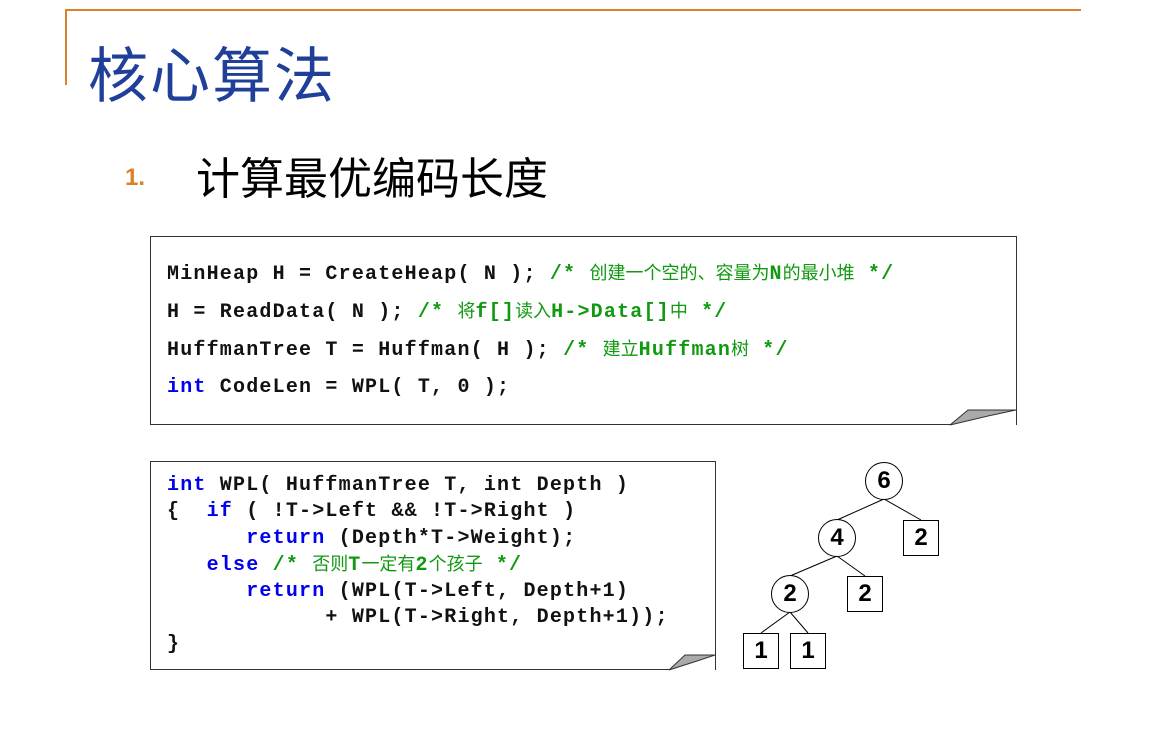  I want to click on tree-node-circle: 4, so click(837, 538).